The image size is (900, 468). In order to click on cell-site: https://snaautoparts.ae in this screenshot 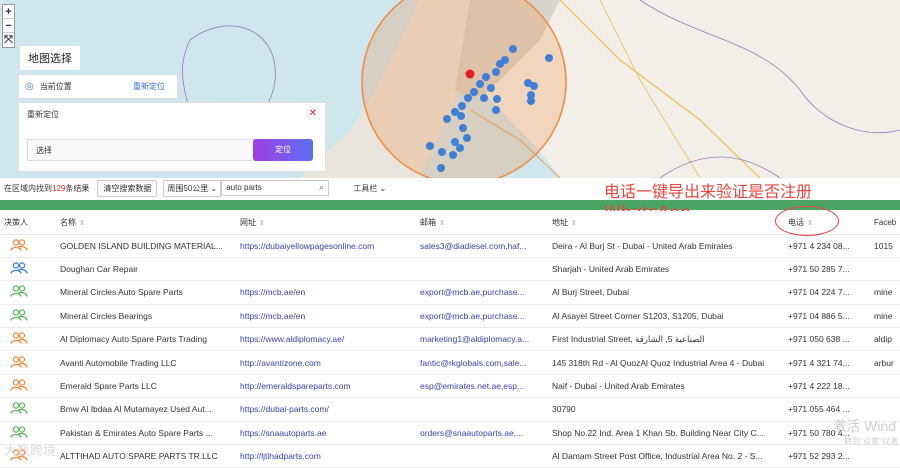, I will do `click(326, 433)`.